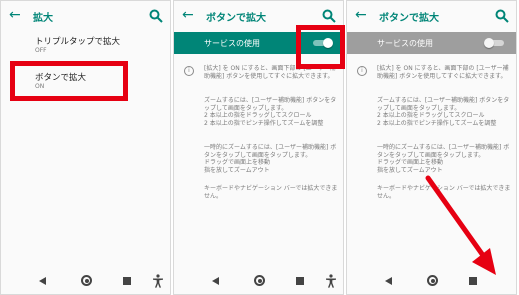 The image size is (519, 295). What do you see at coordinates (69, 81) in the screenshot?
I see `highlight-button-magnify-item` at bounding box center [69, 81].